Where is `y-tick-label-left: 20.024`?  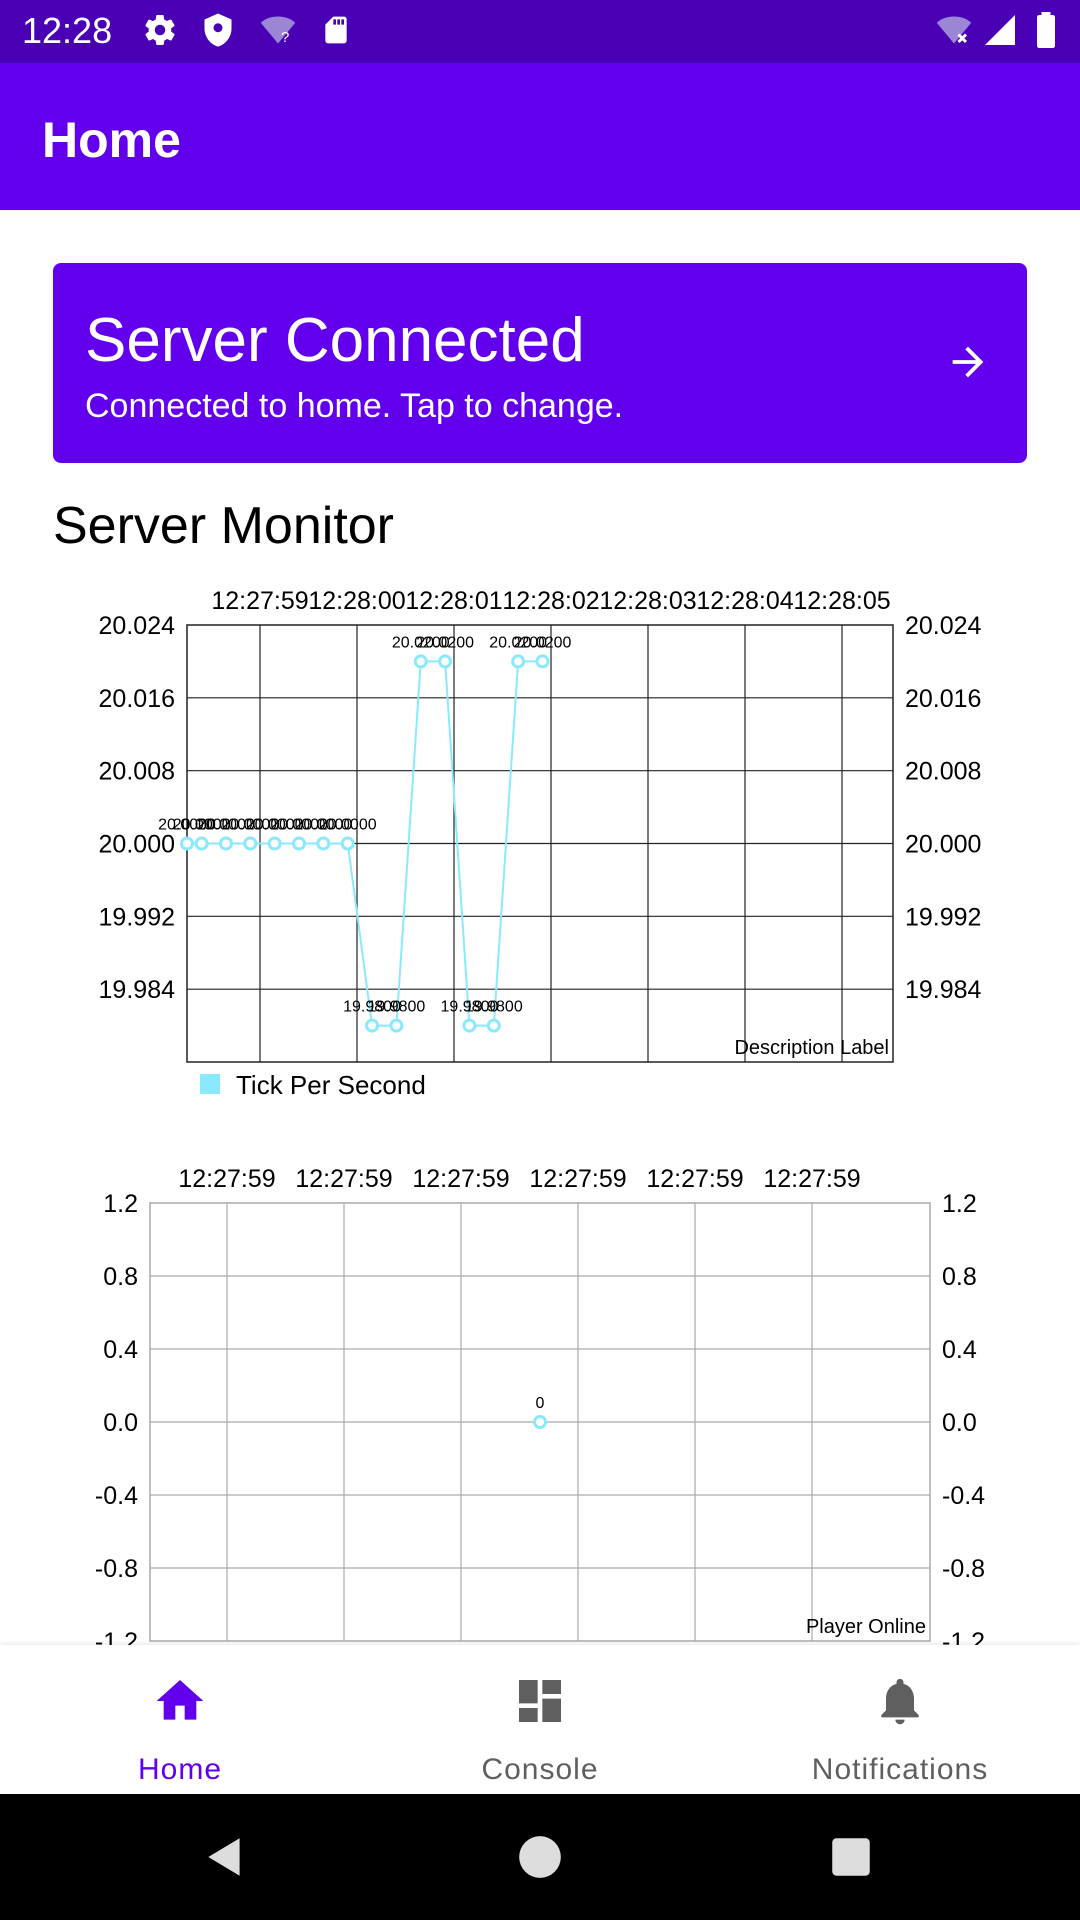 y-tick-label-left: 20.024 is located at coordinates (137, 626).